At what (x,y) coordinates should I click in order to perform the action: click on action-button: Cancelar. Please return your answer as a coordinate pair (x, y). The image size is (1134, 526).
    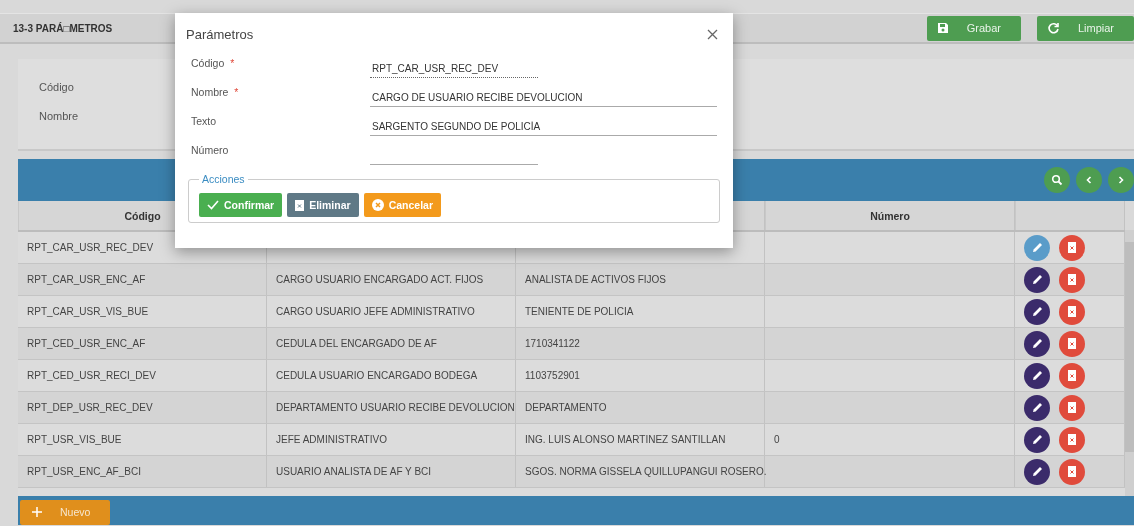
    Looking at the image, I should click on (402, 205).